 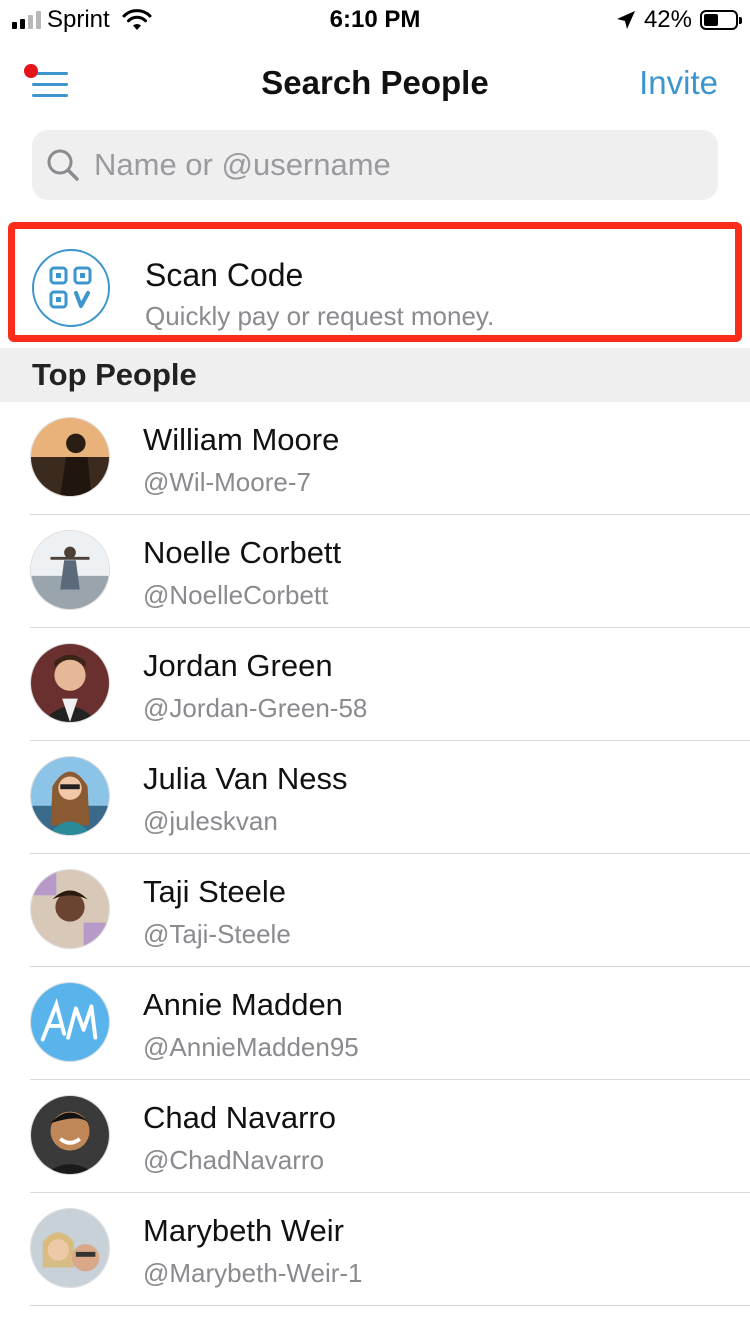 I want to click on person-row: Marybeth Weir @Marybeth-Weir-1, so click(x=375, y=1249).